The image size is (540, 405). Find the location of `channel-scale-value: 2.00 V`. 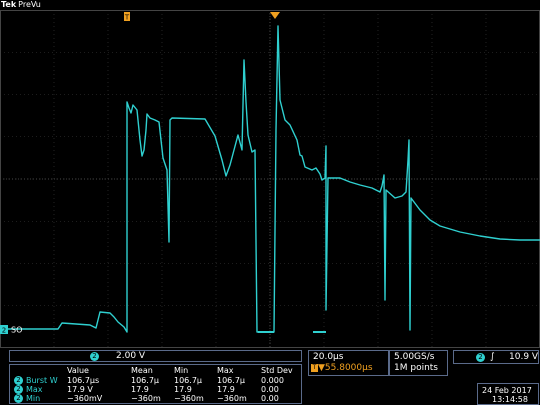

channel-scale-value: 2.00 V is located at coordinates (131, 356).